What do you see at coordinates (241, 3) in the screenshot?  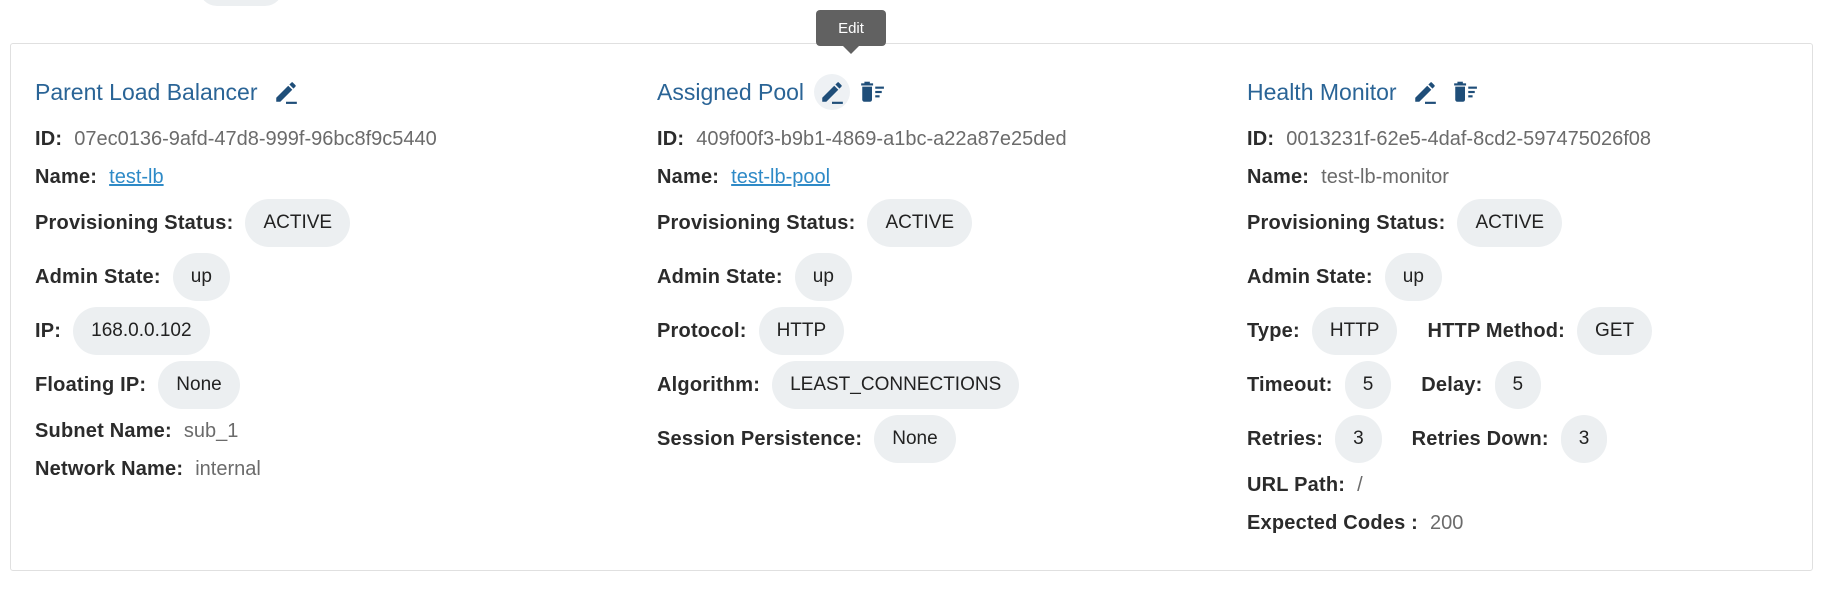 I see `top-chip` at bounding box center [241, 3].